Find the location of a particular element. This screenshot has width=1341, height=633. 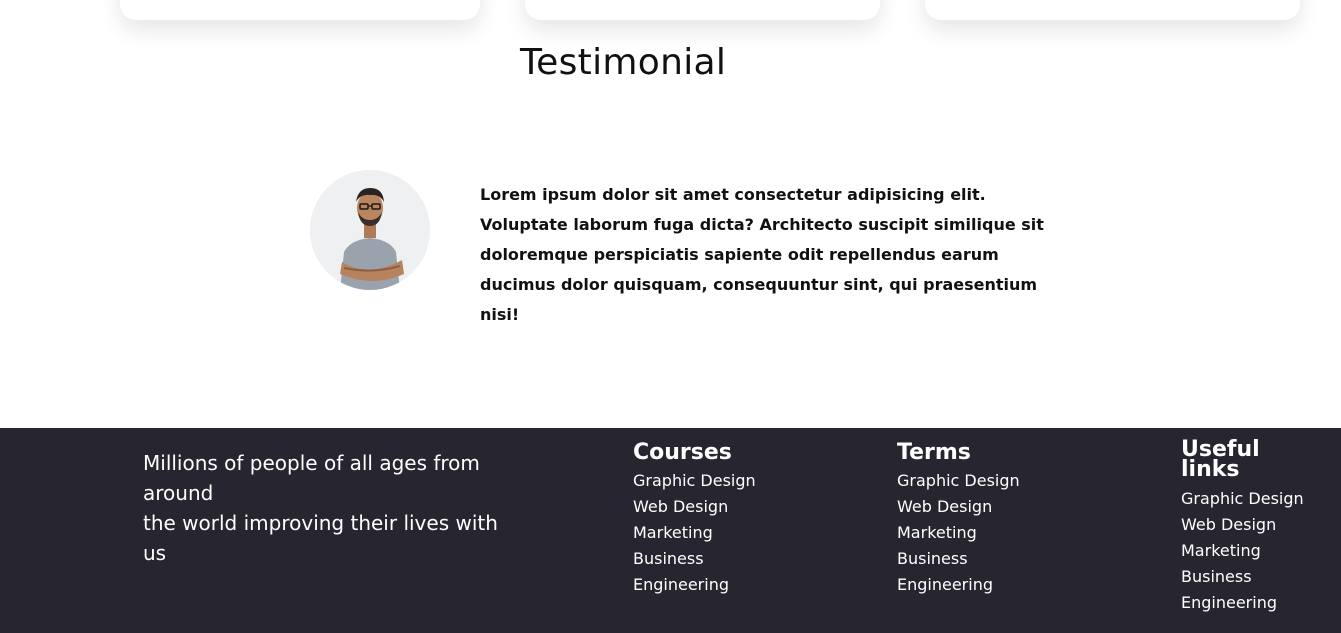

footer-tagline-line: the world improving their lives with us is located at coordinates (320, 538).